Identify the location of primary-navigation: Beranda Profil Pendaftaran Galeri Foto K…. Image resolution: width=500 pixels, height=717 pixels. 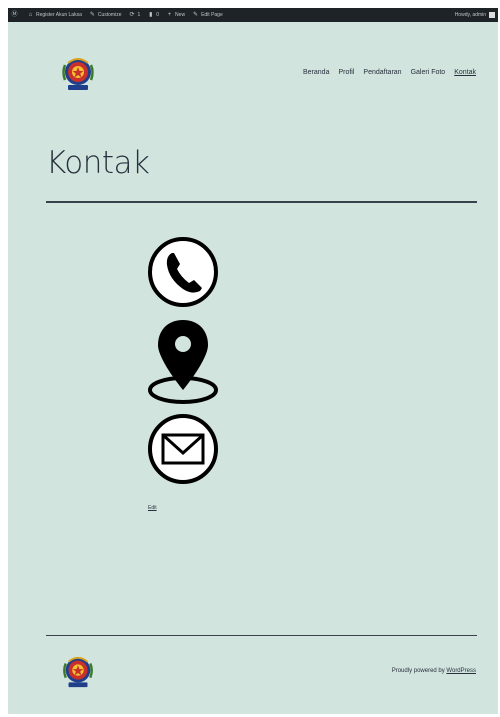
(385, 72).